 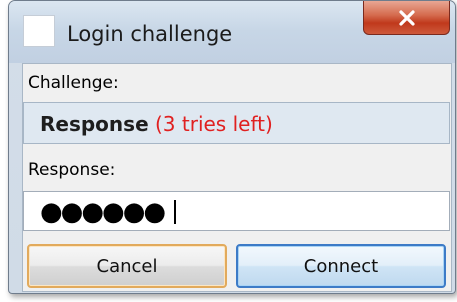 I want to click on challenge-text: Response (3 tries left), so click(x=156, y=124).